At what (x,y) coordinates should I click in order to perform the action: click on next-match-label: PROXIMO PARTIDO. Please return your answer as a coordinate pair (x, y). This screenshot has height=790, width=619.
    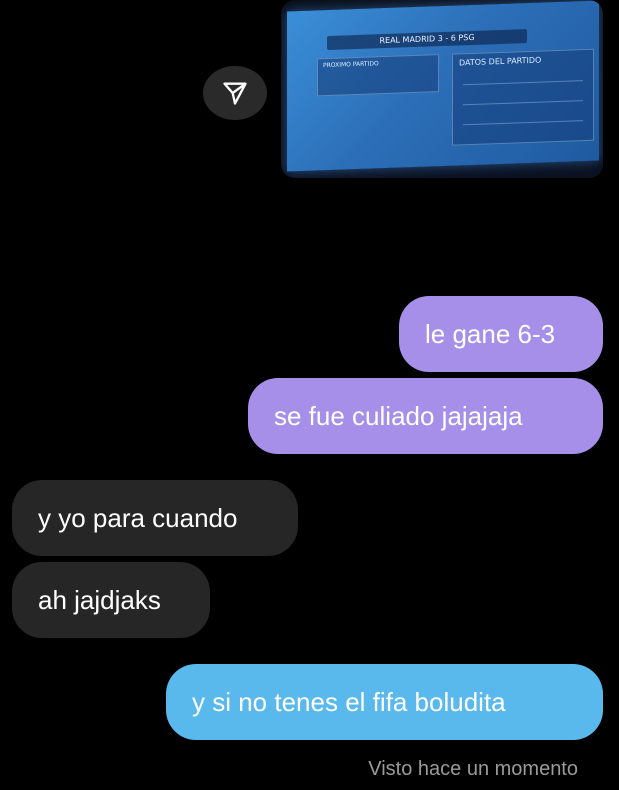
    Looking at the image, I should click on (351, 65).